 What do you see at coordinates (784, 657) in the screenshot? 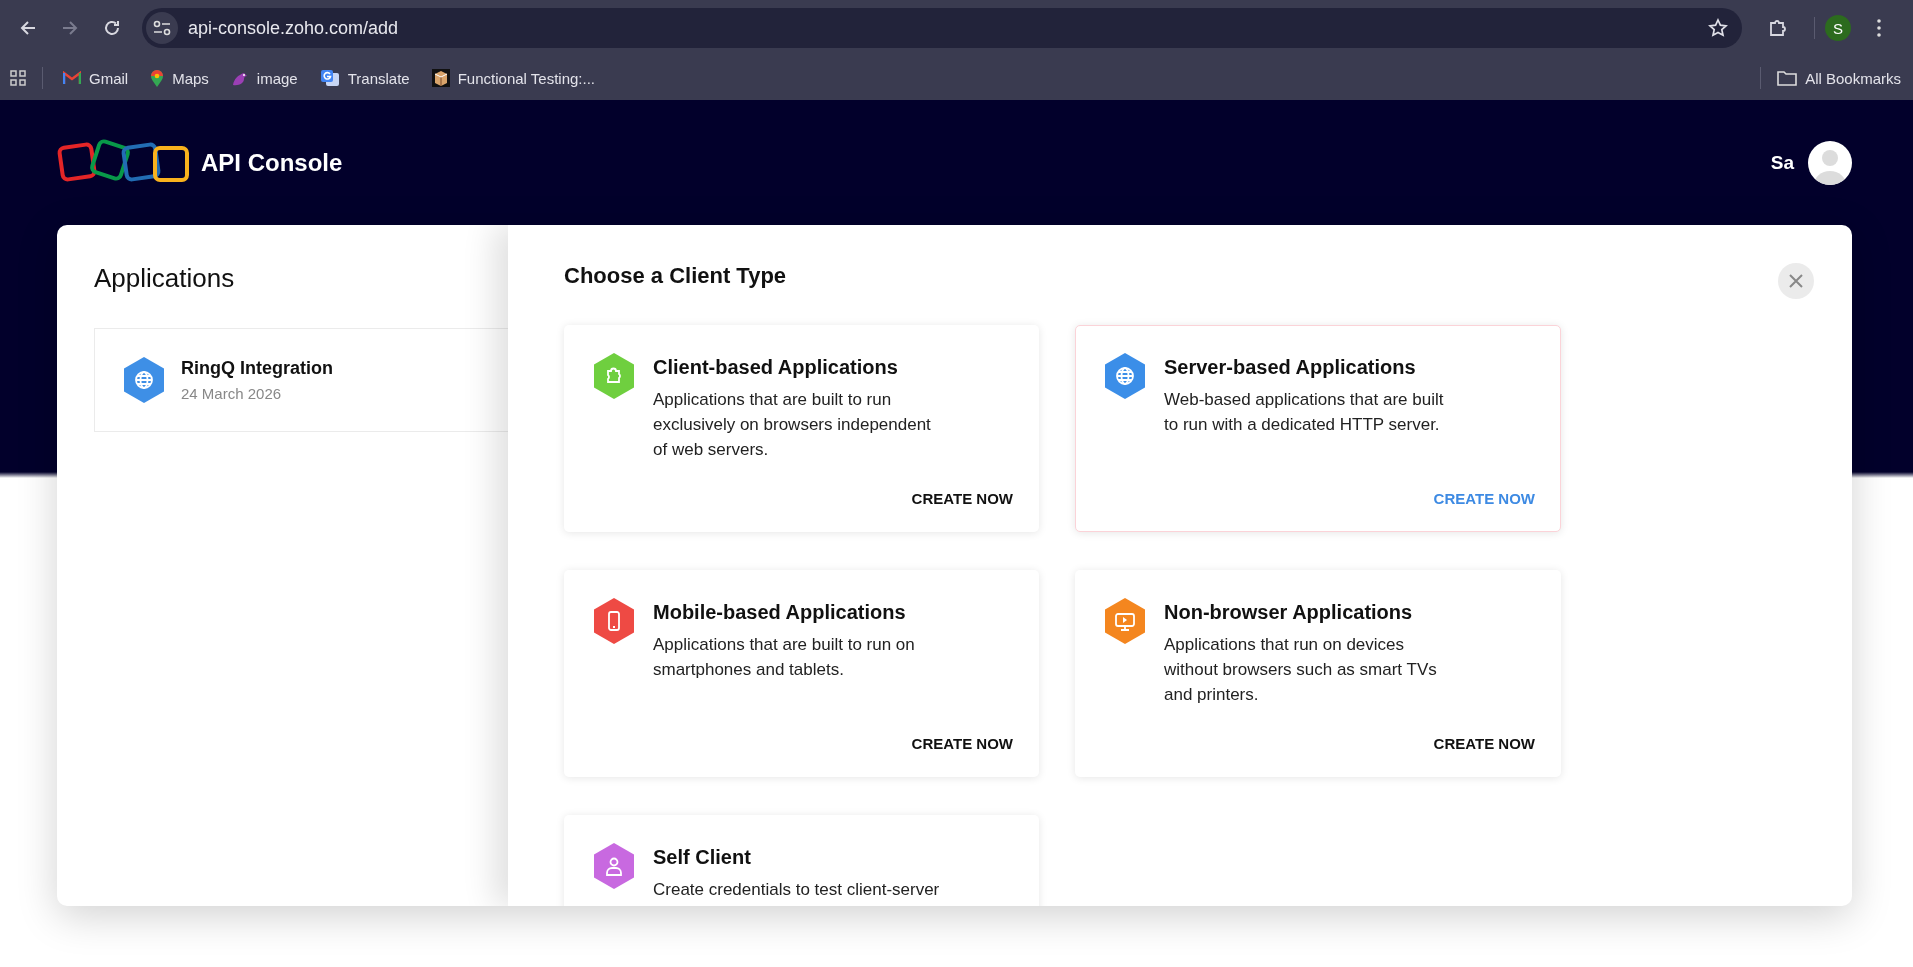
I see `card-description: Applications that are built to run on smartphones and tablets.` at bounding box center [784, 657].